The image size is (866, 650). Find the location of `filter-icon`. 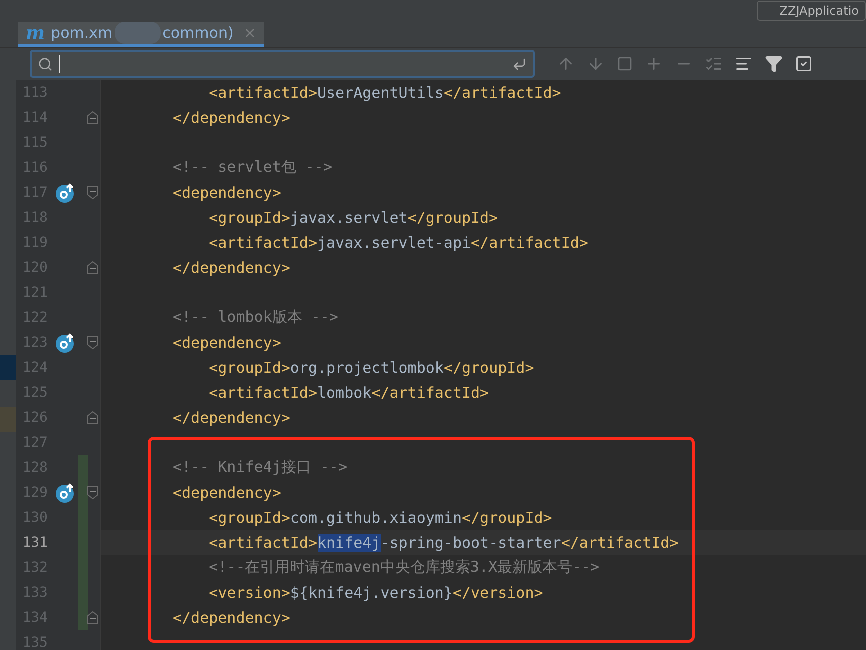

filter-icon is located at coordinates (774, 64).